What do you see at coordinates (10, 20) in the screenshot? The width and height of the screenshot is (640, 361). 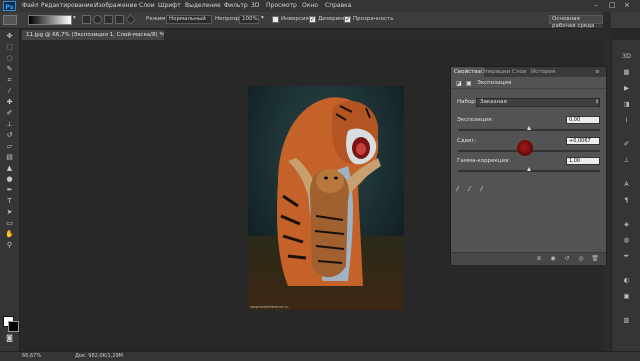 I see `gradient-tool-icon` at bounding box center [10, 20].